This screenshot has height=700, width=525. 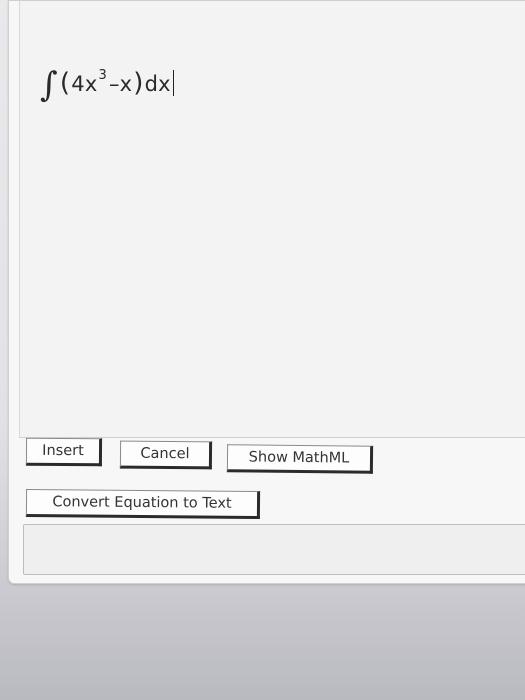 I want to click on text-output-box, so click(x=274, y=549).